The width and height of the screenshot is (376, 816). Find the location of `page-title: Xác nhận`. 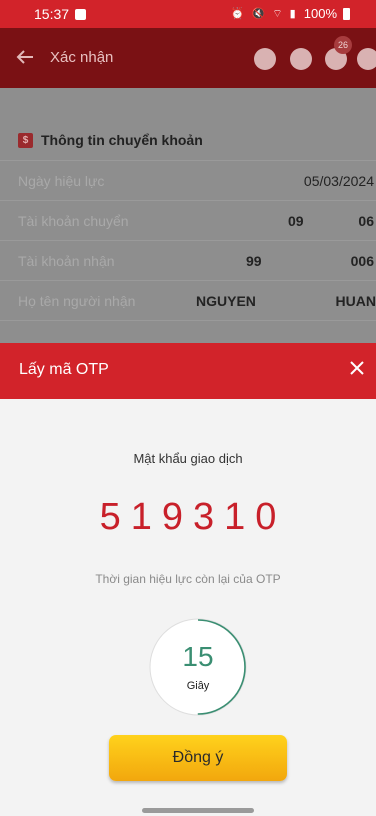

page-title: Xác nhận is located at coordinates (82, 57).